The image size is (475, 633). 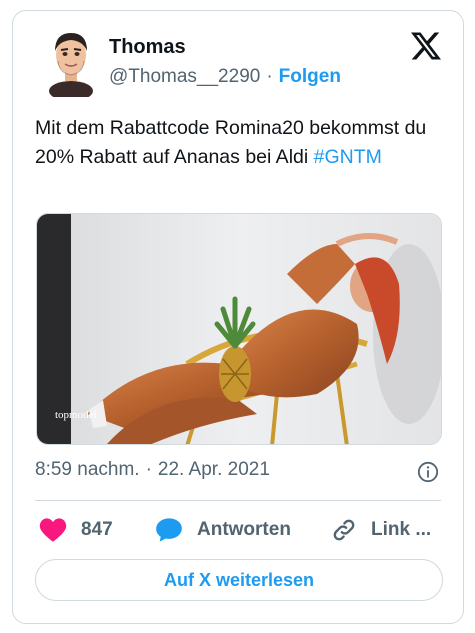 I want to click on x-logo-icon, so click(x=426, y=46).